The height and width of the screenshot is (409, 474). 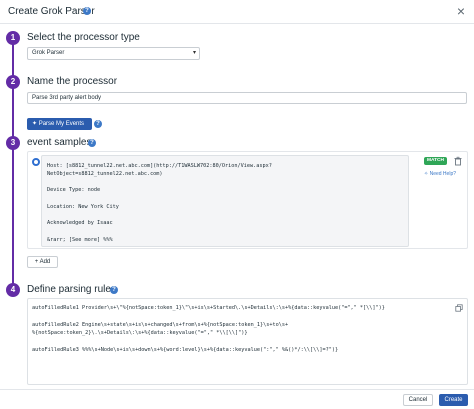 I want to click on need-help-label: Need Help?, so click(x=442, y=174).